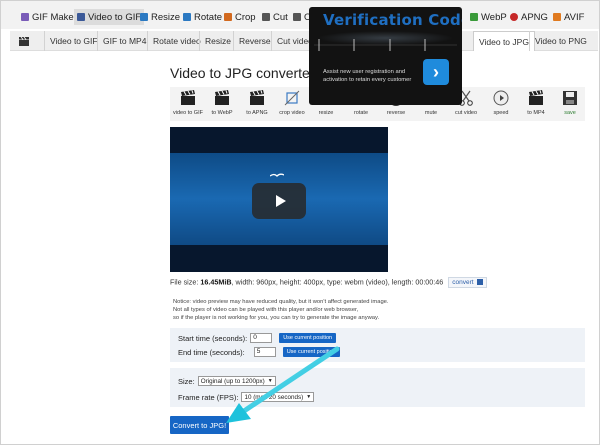  I want to click on nav-webp: WebP, so click(488, 17).